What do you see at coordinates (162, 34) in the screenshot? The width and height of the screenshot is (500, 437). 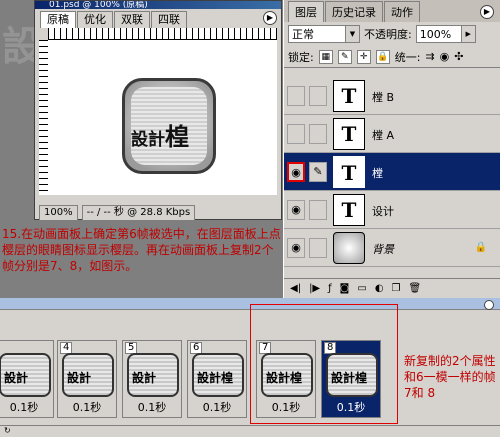 I see `ruler-top` at bounding box center [162, 34].